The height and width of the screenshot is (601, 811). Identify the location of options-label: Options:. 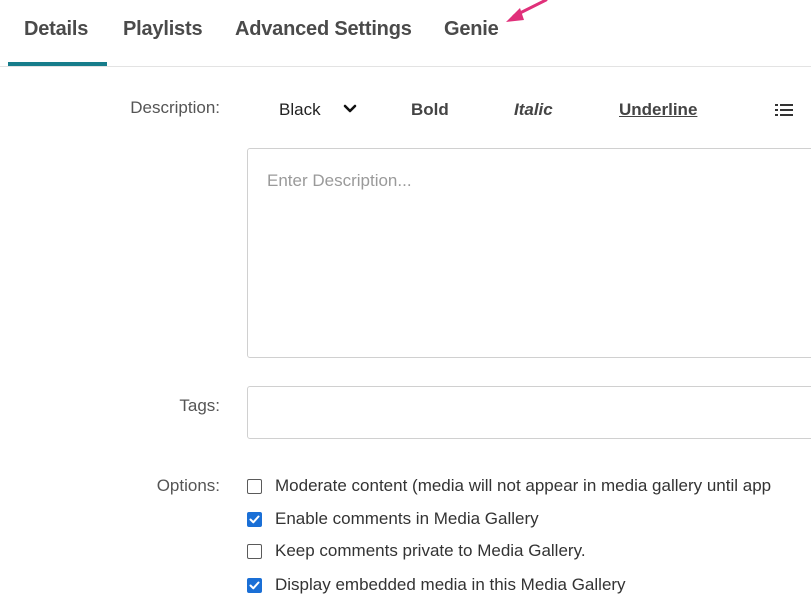
(188, 485).